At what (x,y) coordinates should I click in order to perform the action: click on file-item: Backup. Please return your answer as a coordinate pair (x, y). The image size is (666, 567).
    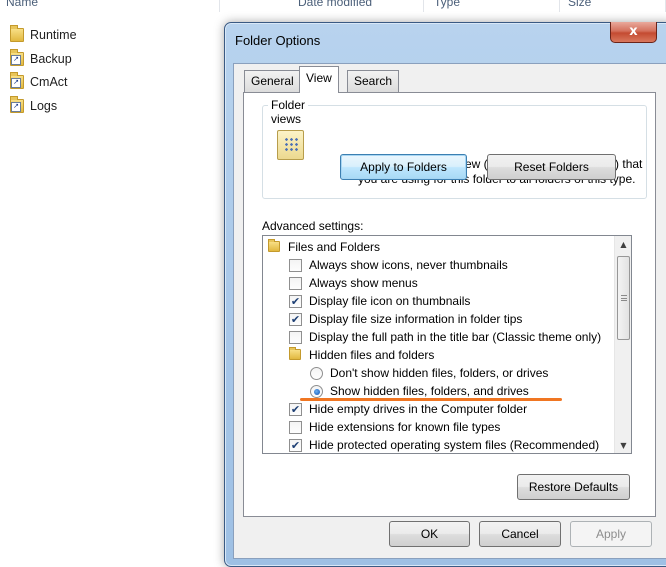
    Looking at the image, I should click on (110, 60).